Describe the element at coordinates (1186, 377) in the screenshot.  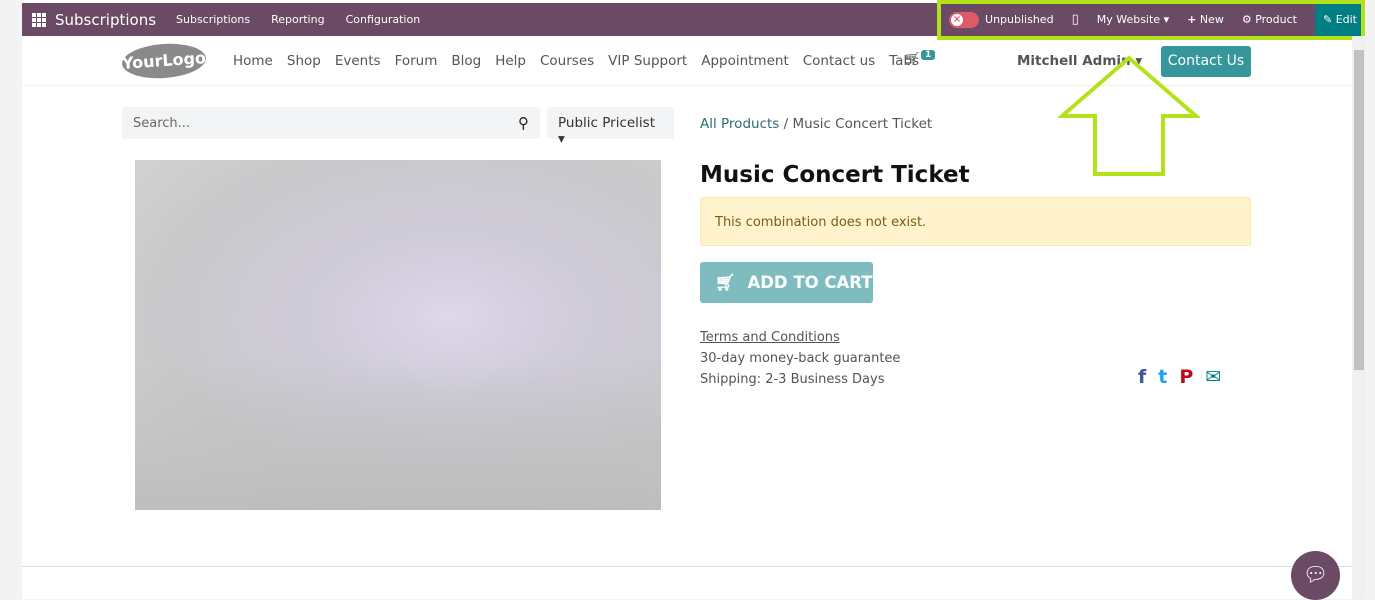
I see `pinterest-icon: P` at that location.